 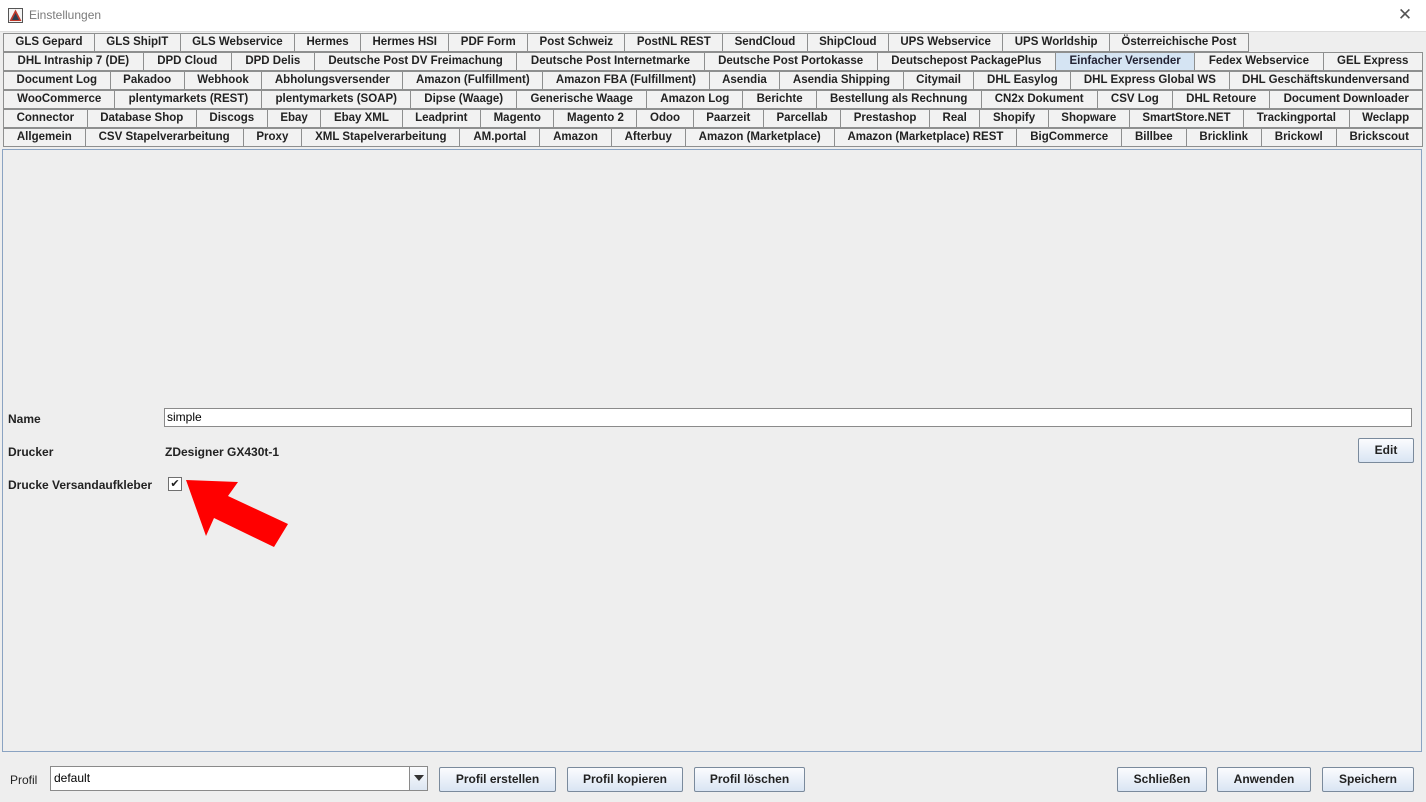 What do you see at coordinates (1373, 61) in the screenshot?
I see `tab-gel-express: GEL Express` at bounding box center [1373, 61].